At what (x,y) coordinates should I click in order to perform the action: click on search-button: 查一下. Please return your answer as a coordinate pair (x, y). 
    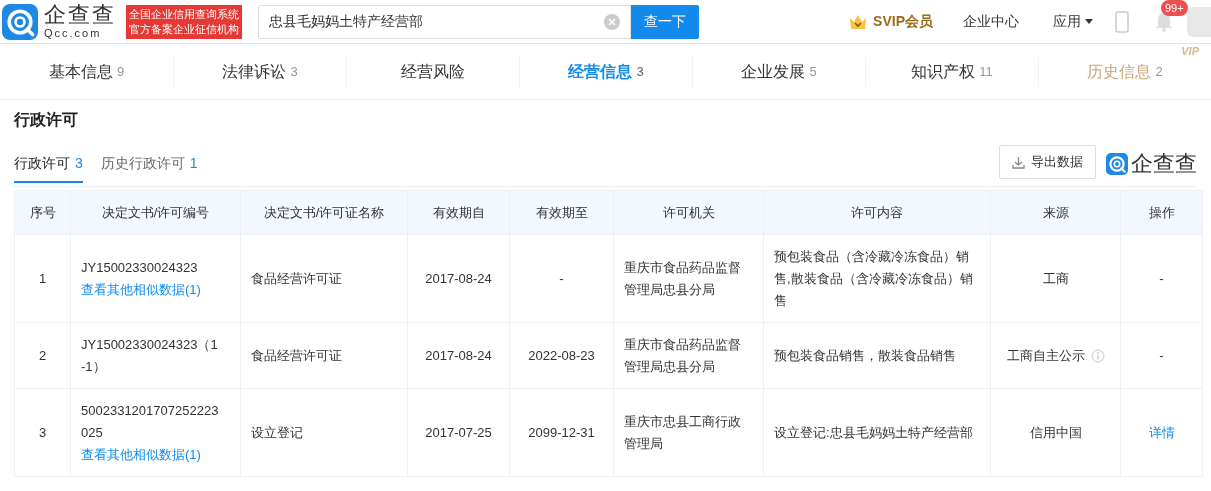
    Looking at the image, I should click on (665, 21).